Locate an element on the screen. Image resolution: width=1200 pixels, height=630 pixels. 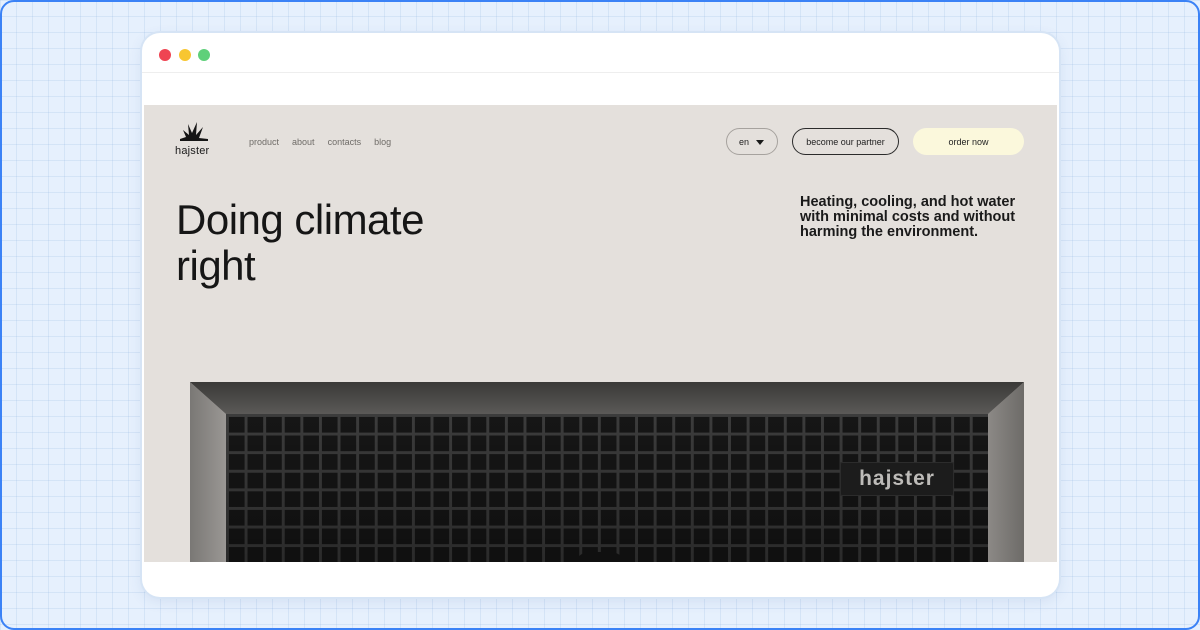
main-nav: product about contacts blog is located at coordinates (320, 142).